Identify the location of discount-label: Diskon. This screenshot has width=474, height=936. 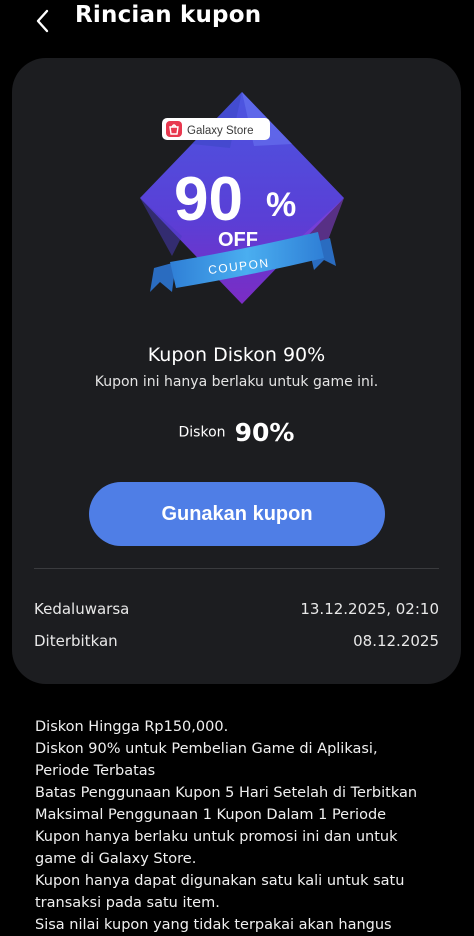
(202, 432).